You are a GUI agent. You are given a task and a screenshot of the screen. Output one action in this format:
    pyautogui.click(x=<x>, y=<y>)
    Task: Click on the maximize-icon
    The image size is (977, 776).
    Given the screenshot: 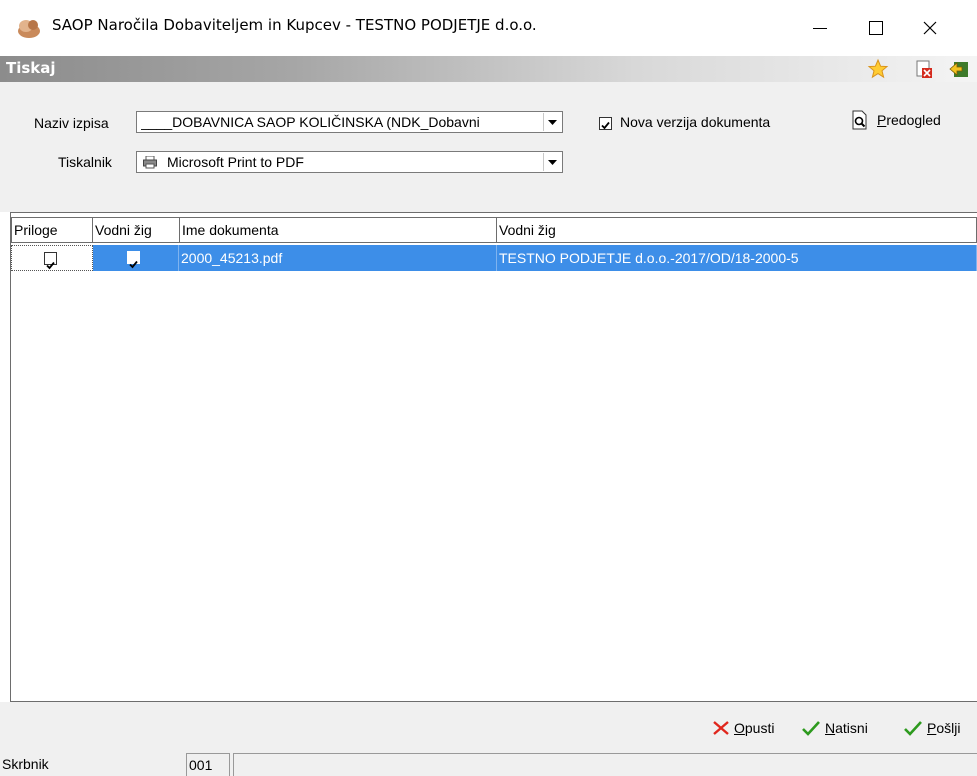 What is the action you would take?
    pyautogui.click(x=876, y=28)
    